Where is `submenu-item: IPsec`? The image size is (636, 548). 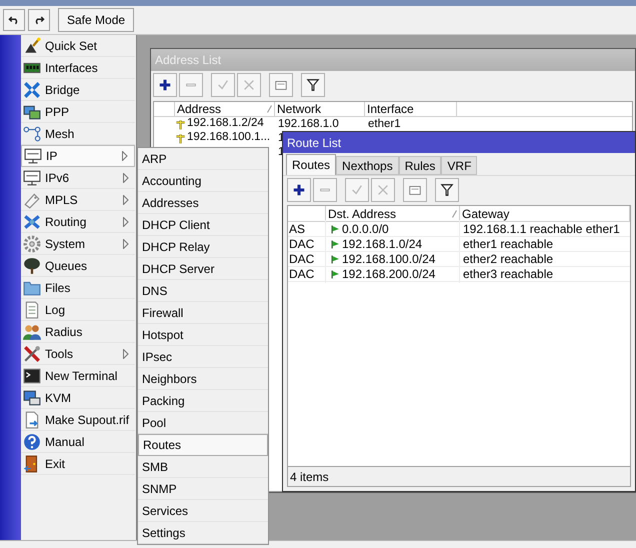
submenu-item: IPsec is located at coordinates (203, 357).